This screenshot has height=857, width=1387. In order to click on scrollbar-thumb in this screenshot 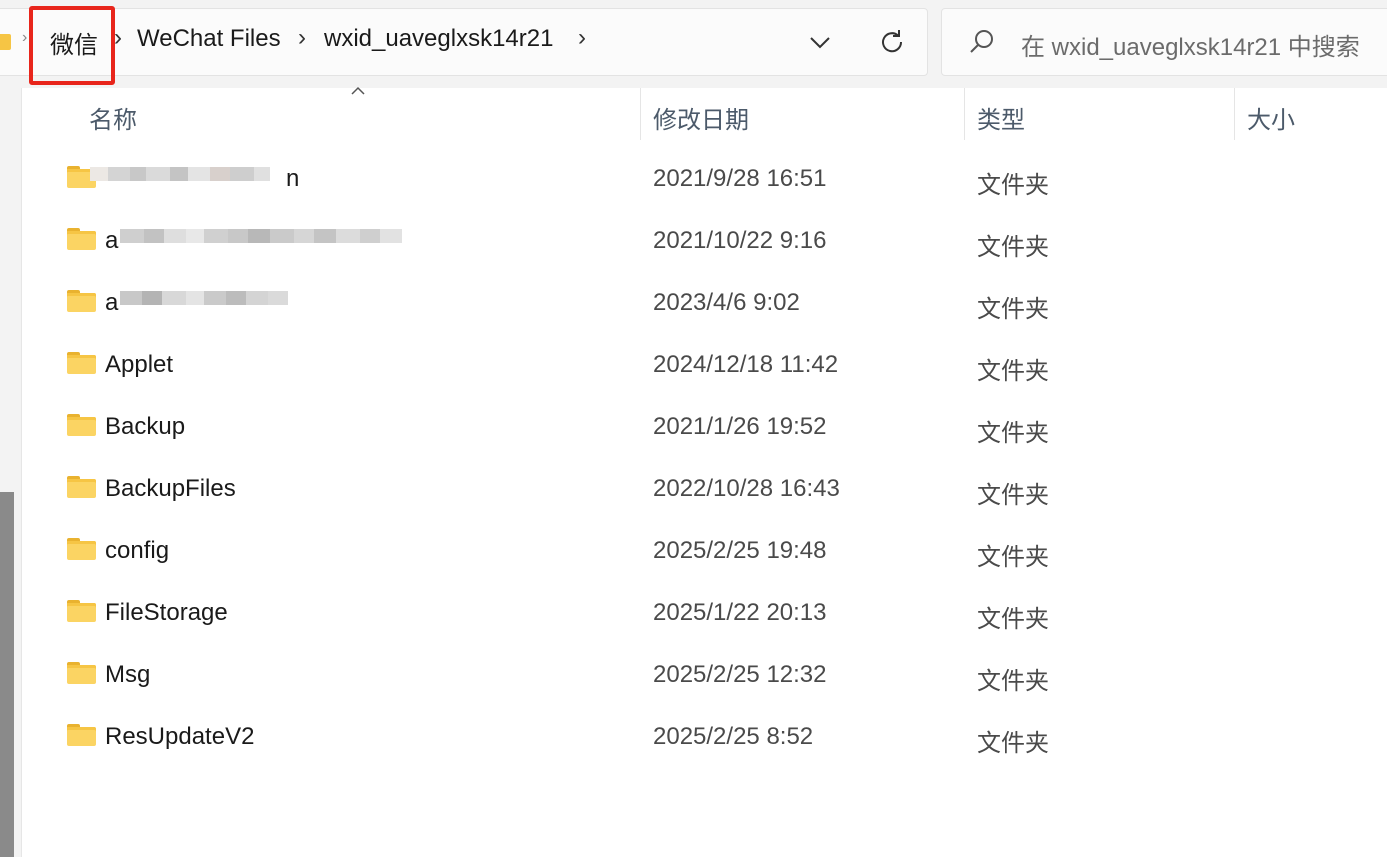, I will do `click(7, 674)`.